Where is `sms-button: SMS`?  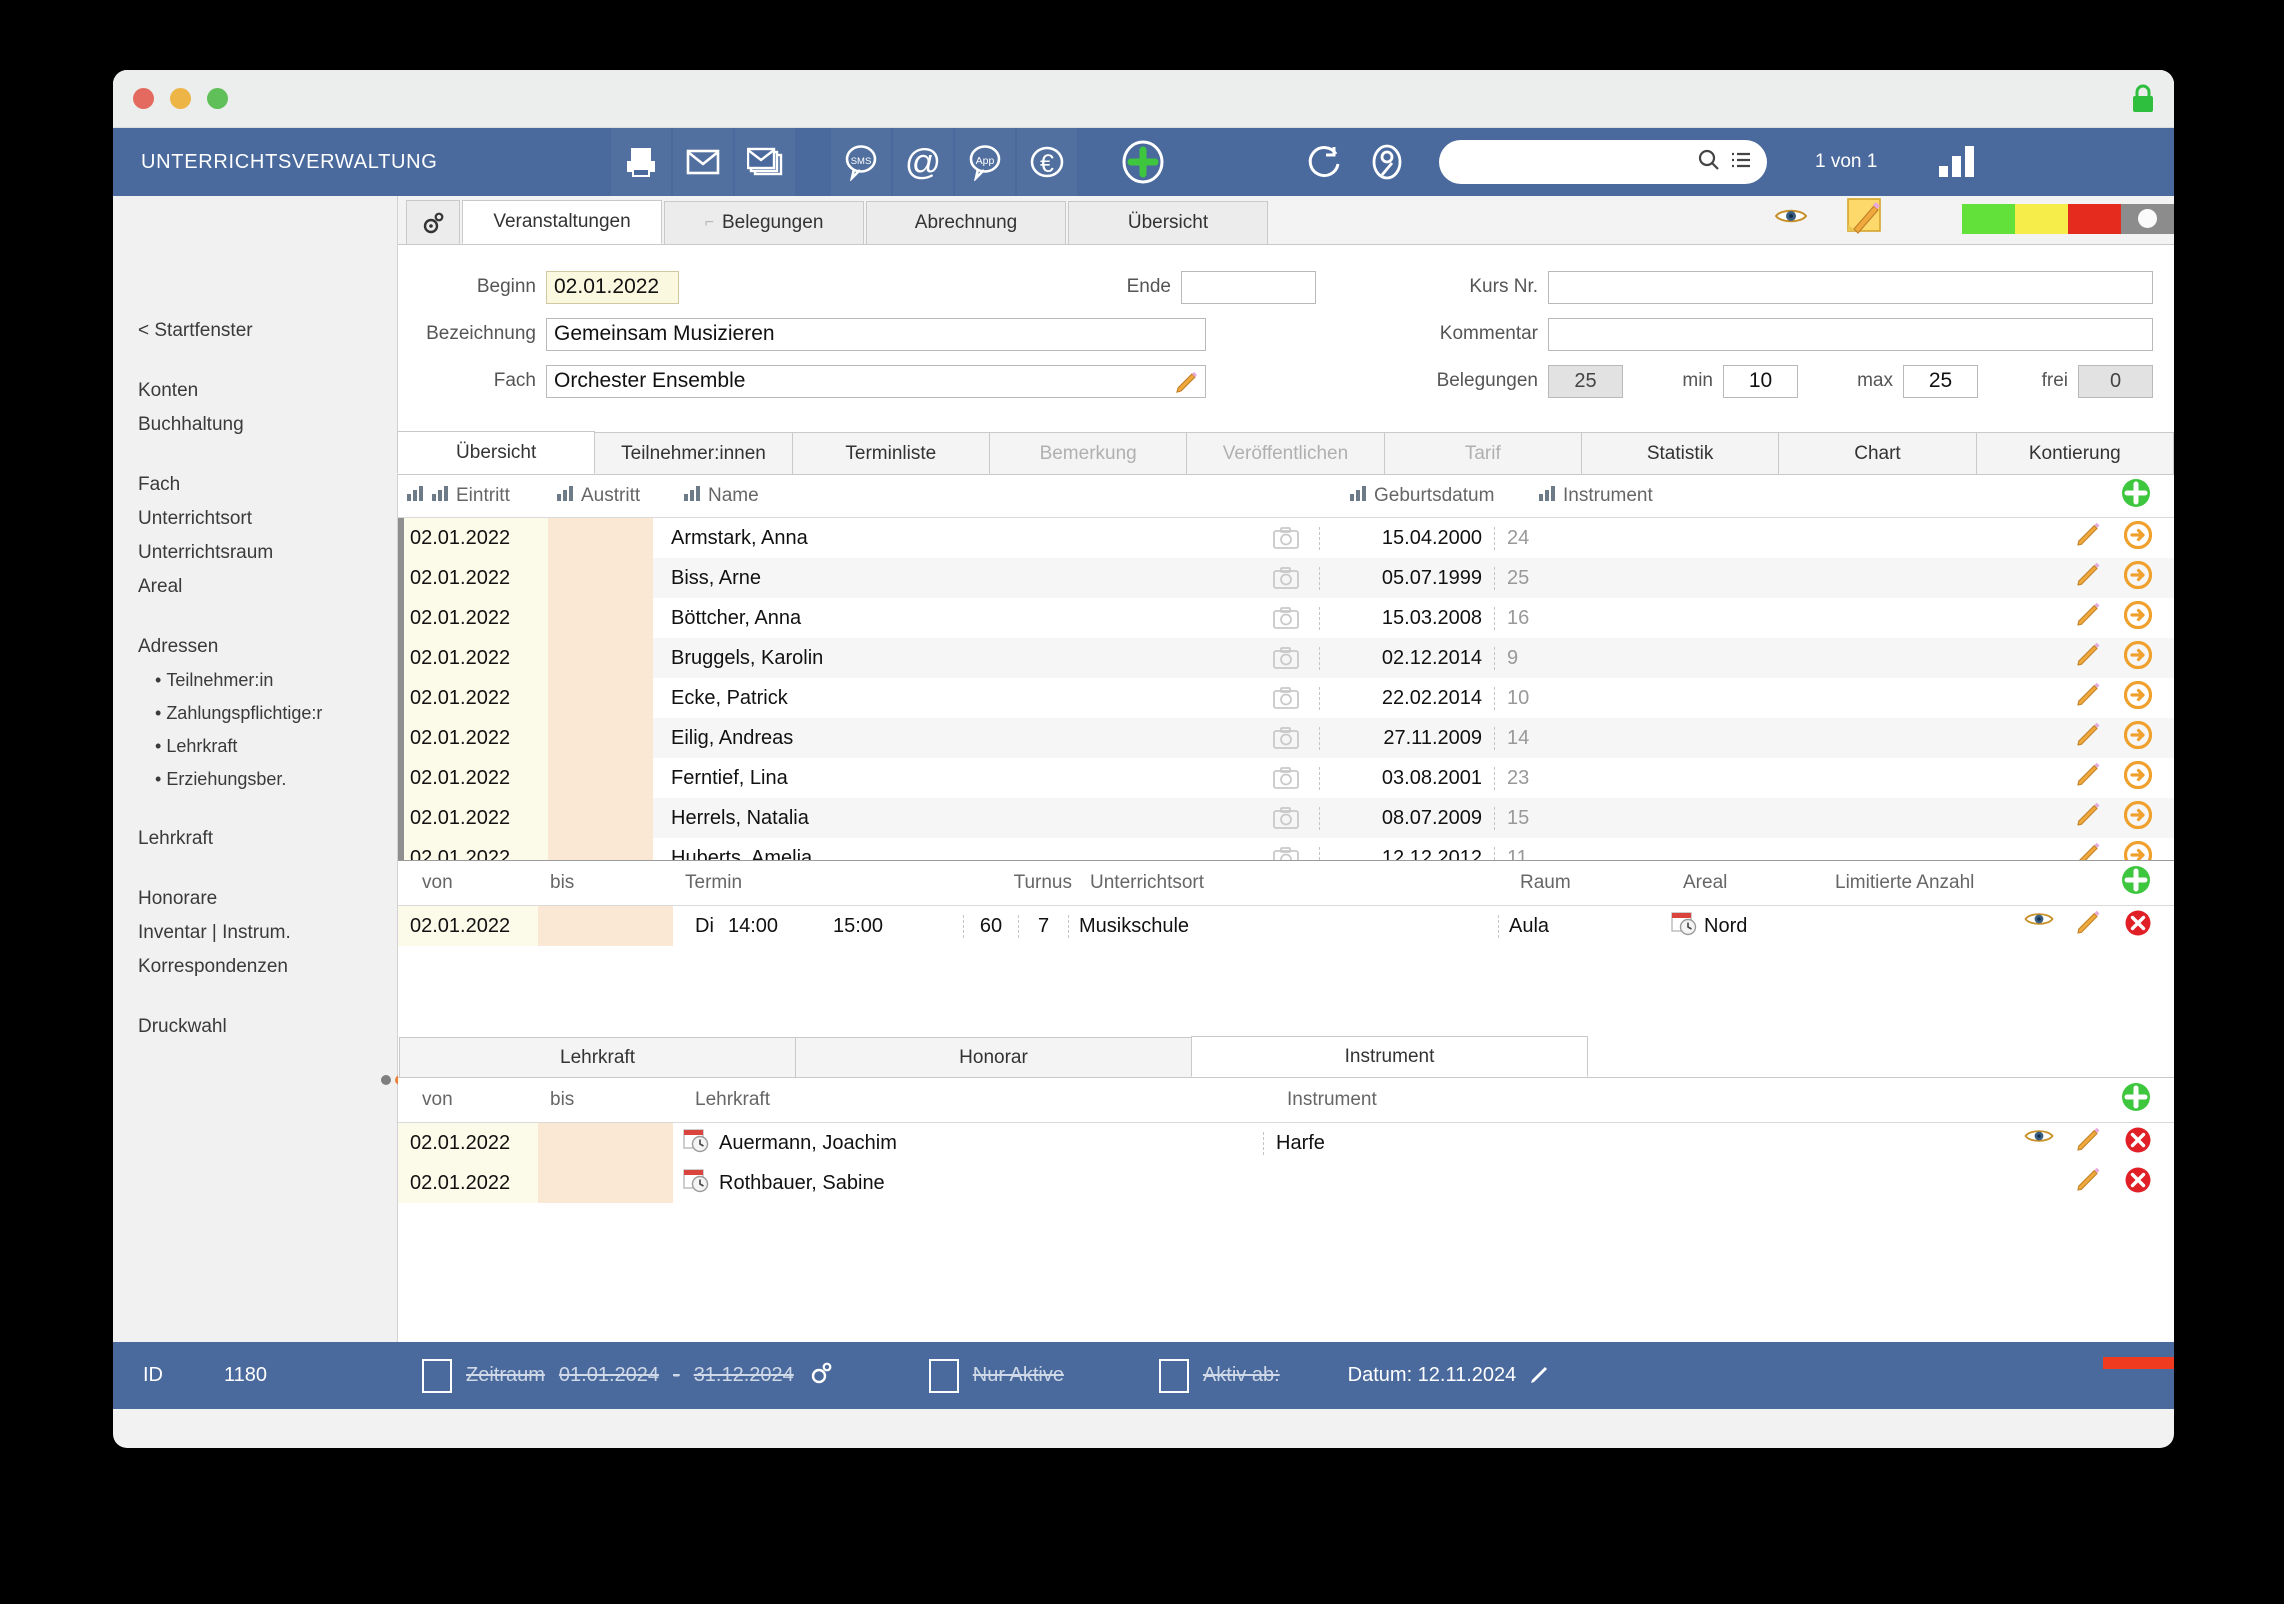 sms-button: SMS is located at coordinates (861, 162).